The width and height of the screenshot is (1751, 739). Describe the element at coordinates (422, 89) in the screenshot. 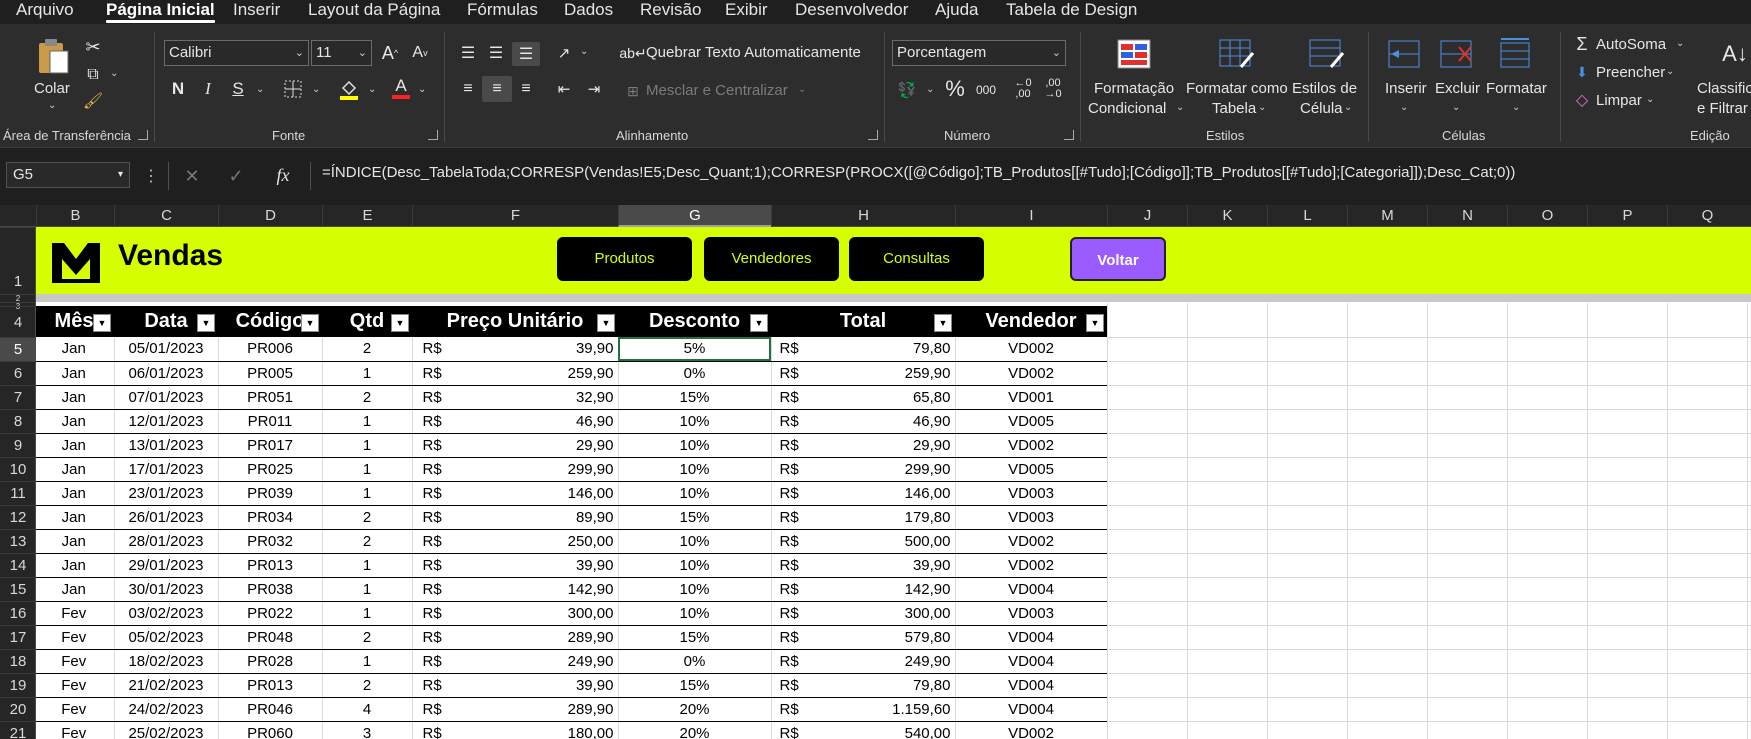

I see `font-color-chevron-icon: ⌄` at that location.